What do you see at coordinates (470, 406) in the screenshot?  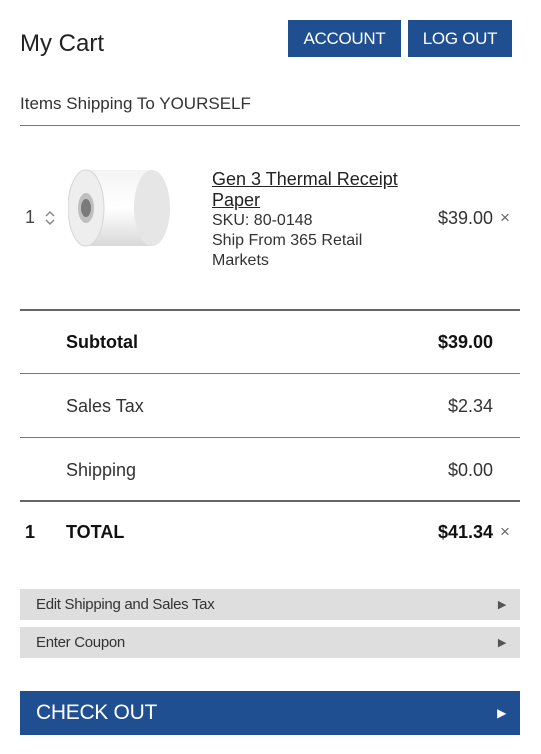 I see `sales-tax-value: $2.34` at bounding box center [470, 406].